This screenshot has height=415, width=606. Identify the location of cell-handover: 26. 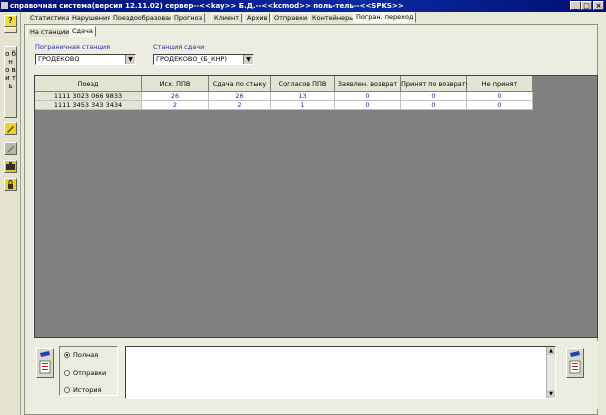
(240, 96).